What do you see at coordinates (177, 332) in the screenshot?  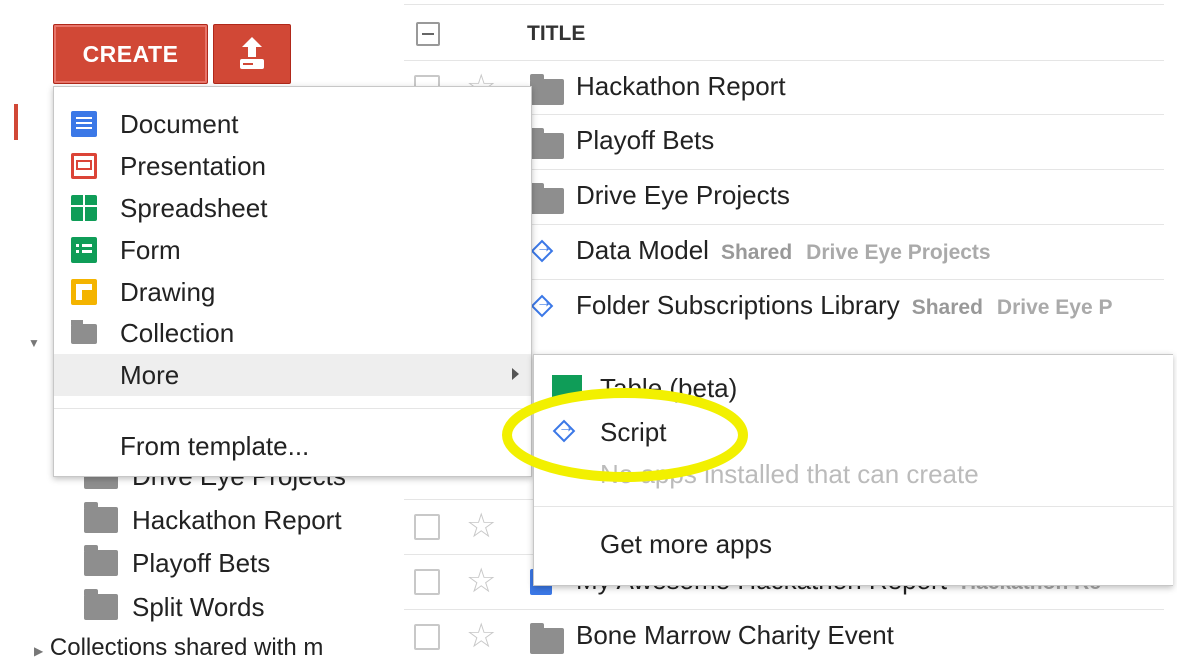 I see `menu-item-label: Collection` at bounding box center [177, 332].